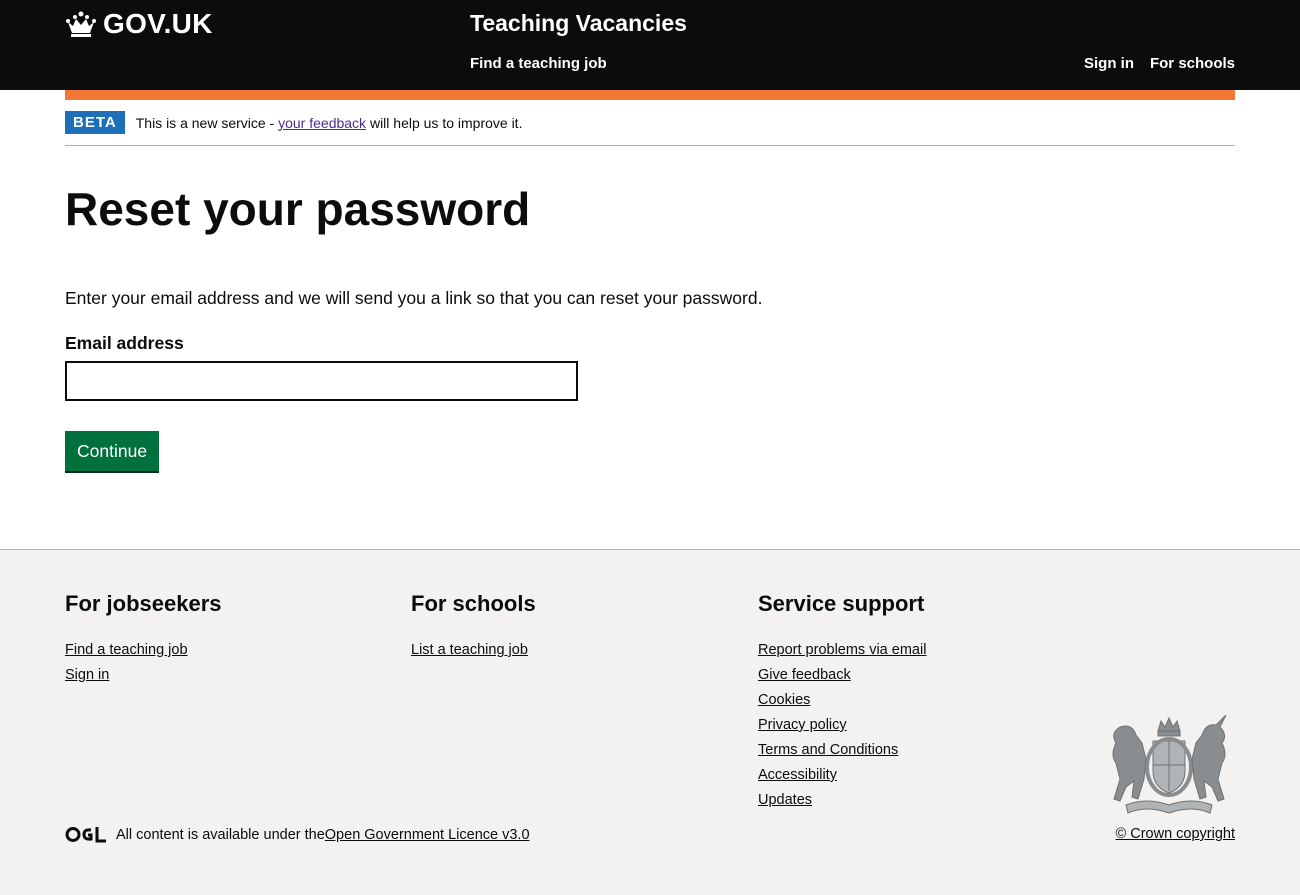 The height and width of the screenshot is (895, 1300). What do you see at coordinates (784, 700) in the screenshot?
I see `footer-link-cookies: Cookies` at bounding box center [784, 700].